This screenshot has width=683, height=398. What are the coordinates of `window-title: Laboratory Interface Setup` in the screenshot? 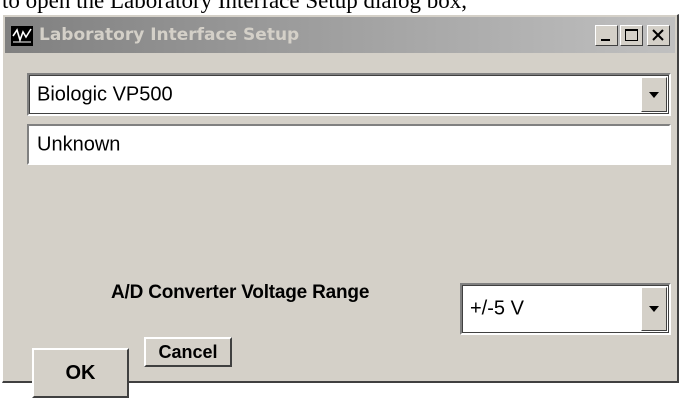 It's located at (169, 35).